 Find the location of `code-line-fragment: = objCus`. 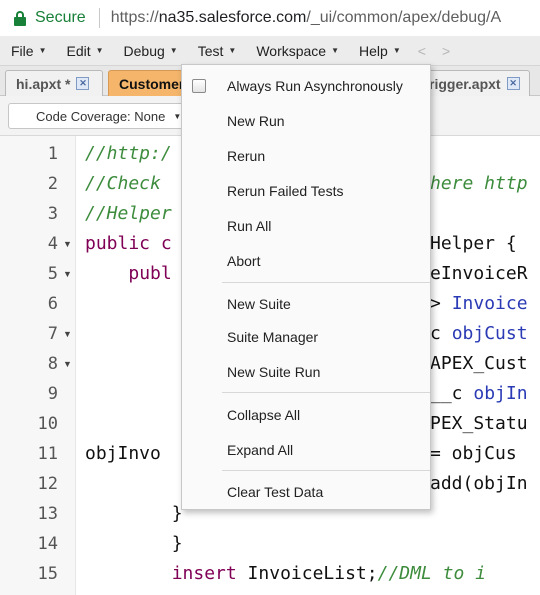

code-line-fragment: = objCus is located at coordinates (473, 453).